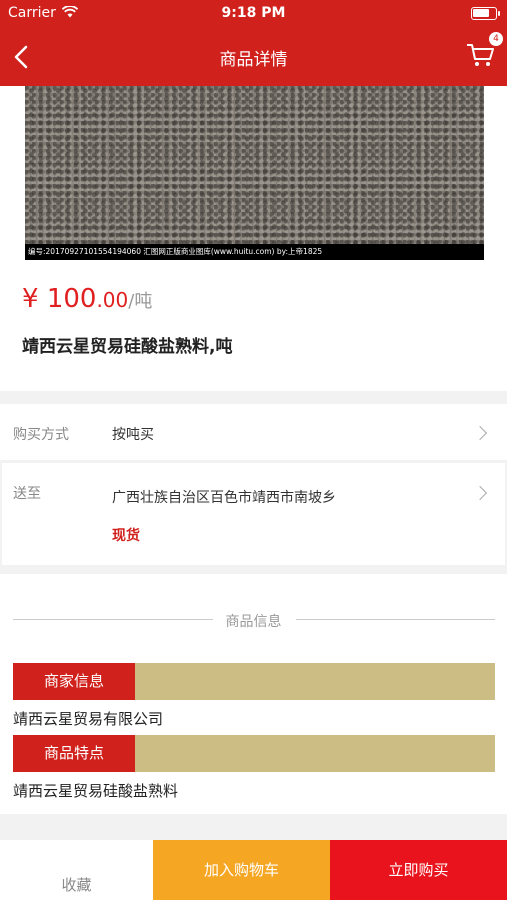 The height and width of the screenshot is (900, 507). What do you see at coordinates (133, 435) in the screenshot?
I see `purchase-method-value: 按吨买` at bounding box center [133, 435].